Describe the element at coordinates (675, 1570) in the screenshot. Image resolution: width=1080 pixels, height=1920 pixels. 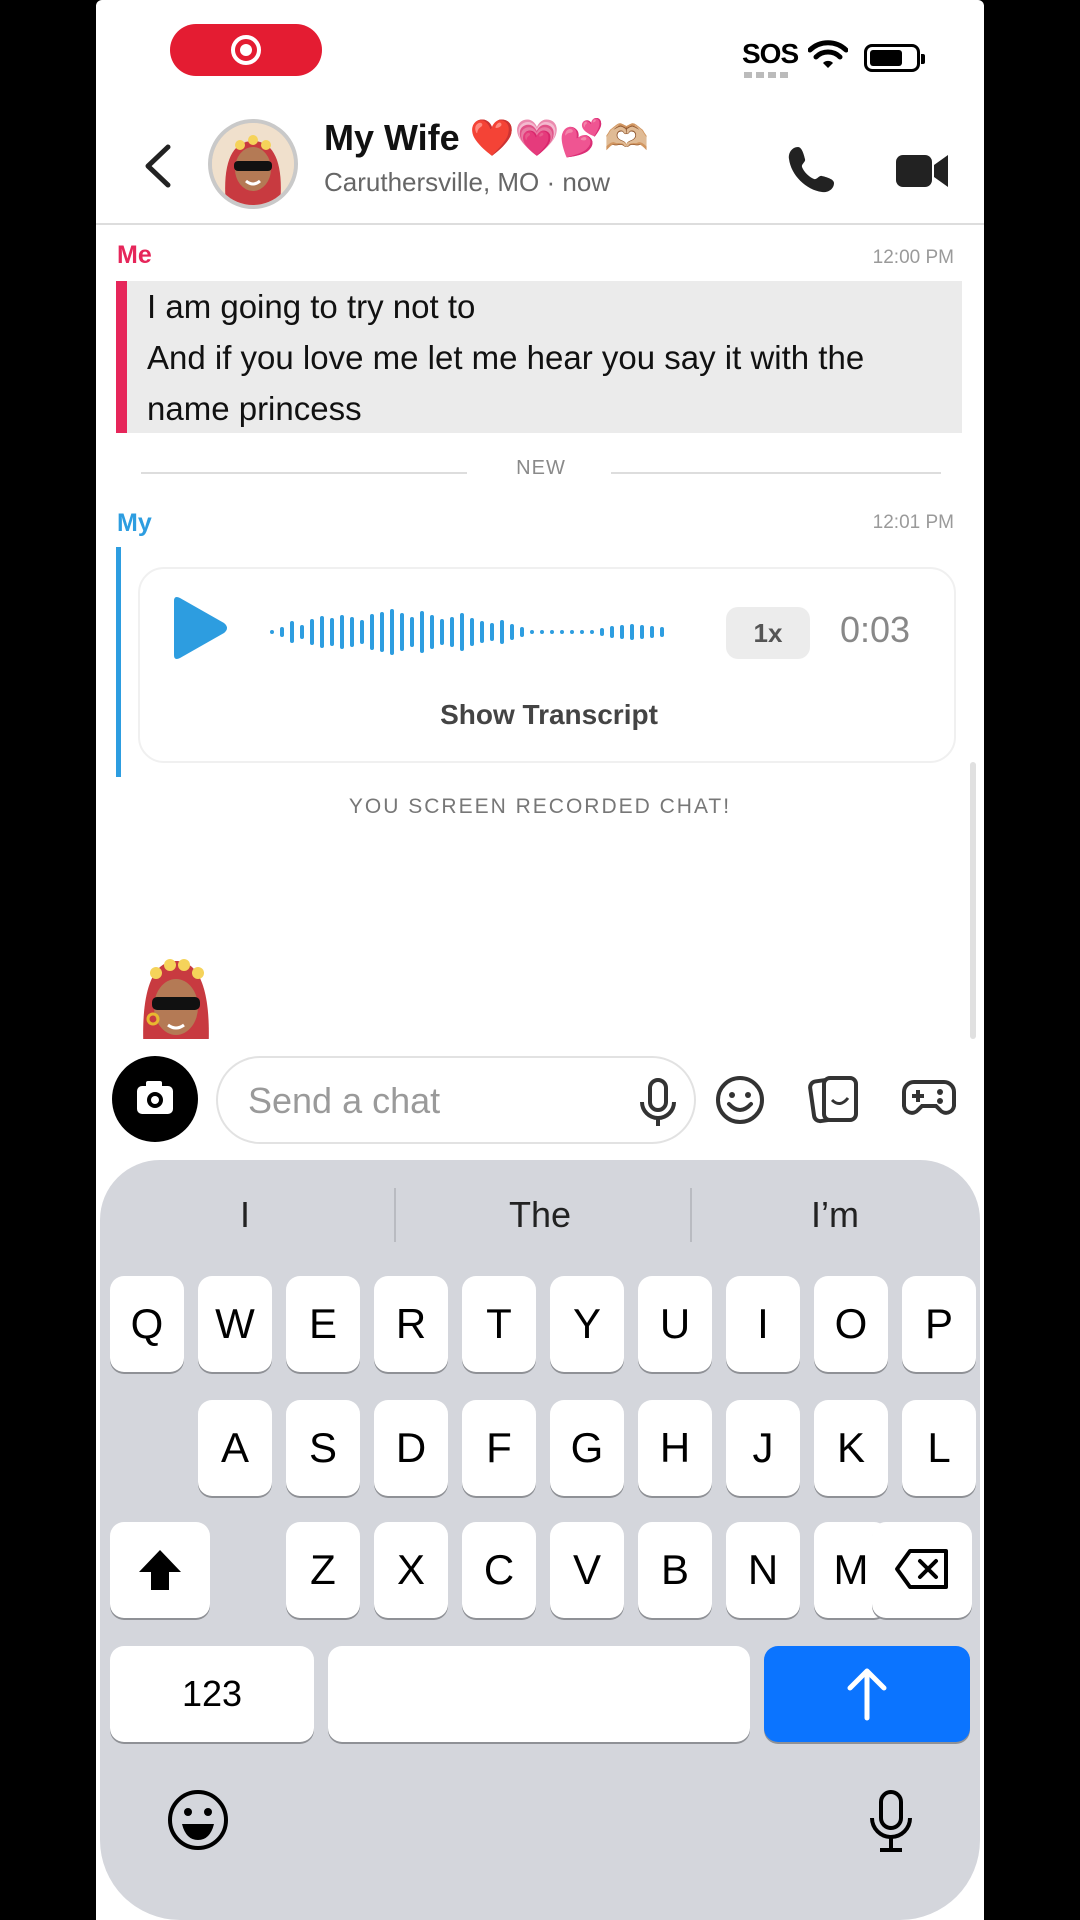
I see `key-b: B` at that location.